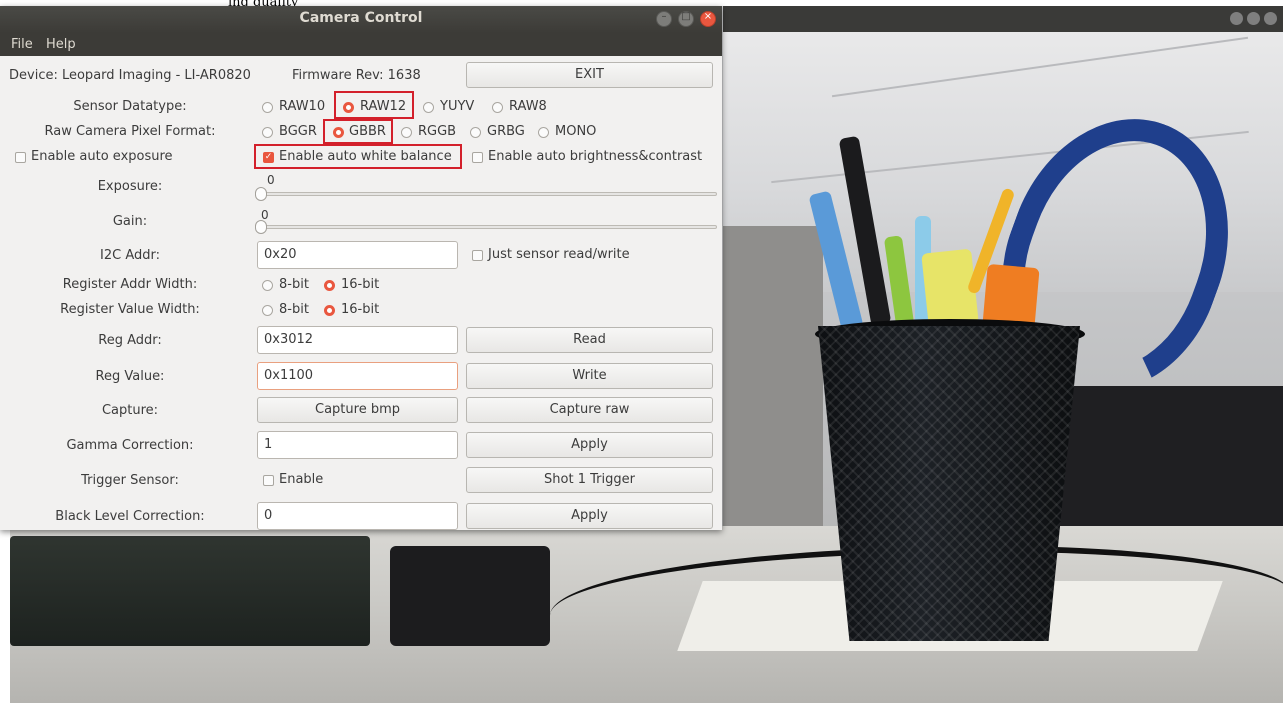 The width and height of the screenshot is (1283, 703). I want to click on radio-addr-16bit, so click(329, 285).